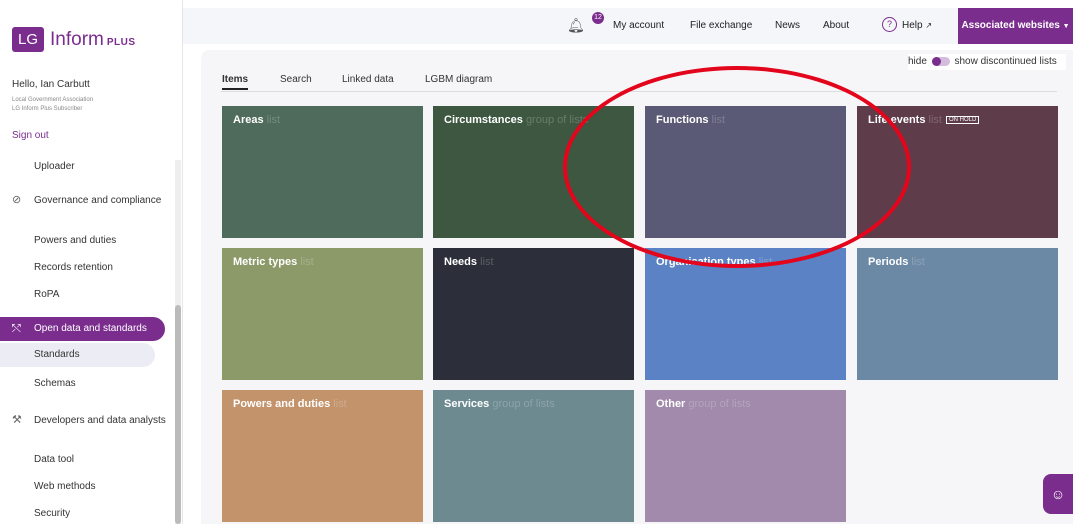 Image resolution: width=1073 pixels, height=524 pixels. I want to click on sidebar-item-label: Powers and duties, so click(75, 240).